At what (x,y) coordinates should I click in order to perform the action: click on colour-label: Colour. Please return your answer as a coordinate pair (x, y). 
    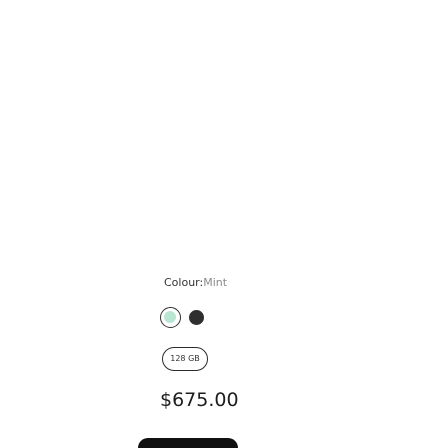
    Looking at the image, I should click on (182, 282).